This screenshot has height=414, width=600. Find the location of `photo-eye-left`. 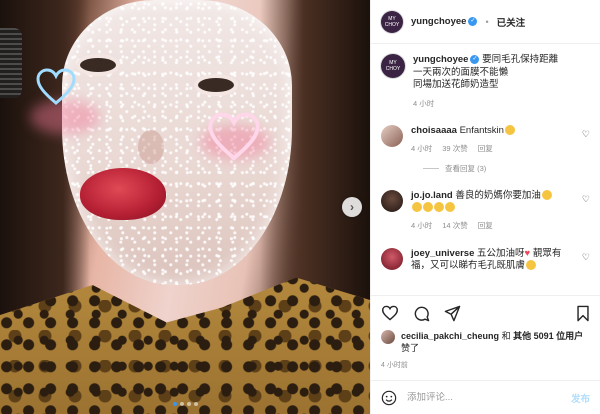

photo-eye-left is located at coordinates (98, 65).